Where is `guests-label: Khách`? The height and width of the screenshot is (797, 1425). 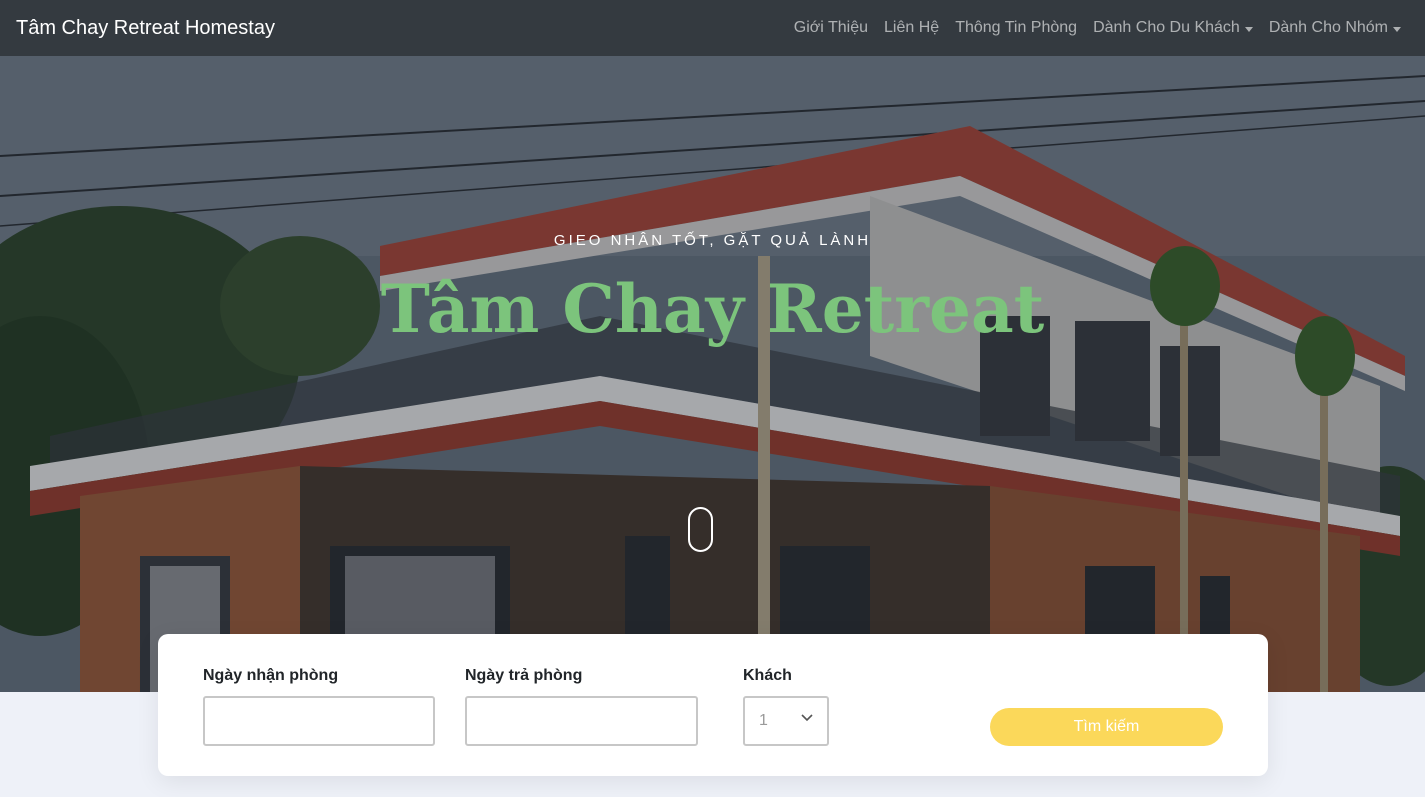
guests-label: Khách is located at coordinates (767, 675).